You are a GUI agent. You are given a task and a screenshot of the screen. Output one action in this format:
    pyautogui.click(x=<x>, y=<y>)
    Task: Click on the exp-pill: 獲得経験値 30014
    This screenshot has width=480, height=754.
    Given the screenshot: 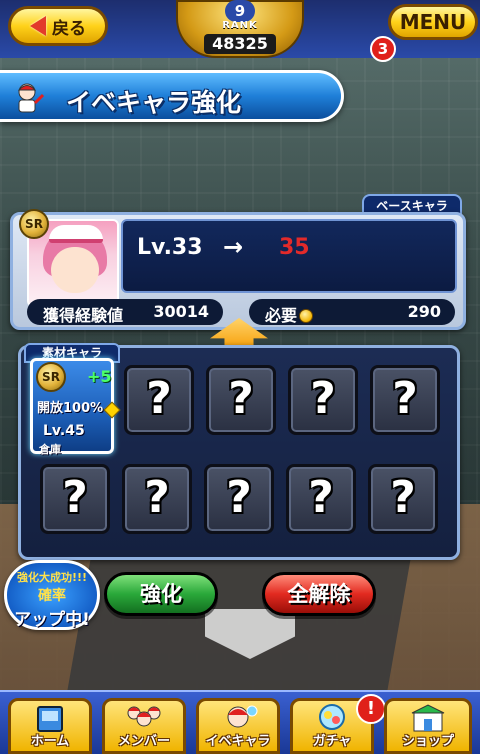 What is the action you would take?
    pyautogui.click(x=125, y=312)
    